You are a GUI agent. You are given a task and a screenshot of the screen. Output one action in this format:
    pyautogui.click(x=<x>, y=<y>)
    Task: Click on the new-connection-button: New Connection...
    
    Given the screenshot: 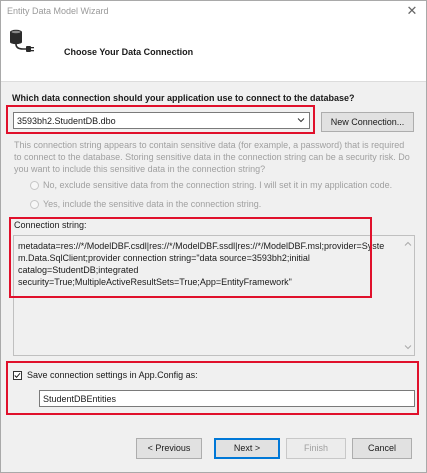 What is the action you would take?
    pyautogui.click(x=367, y=122)
    